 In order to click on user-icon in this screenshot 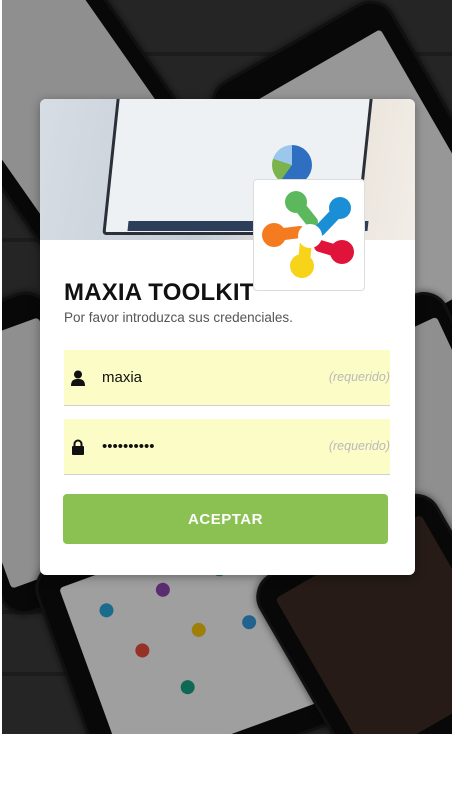, I will do `click(78, 378)`.